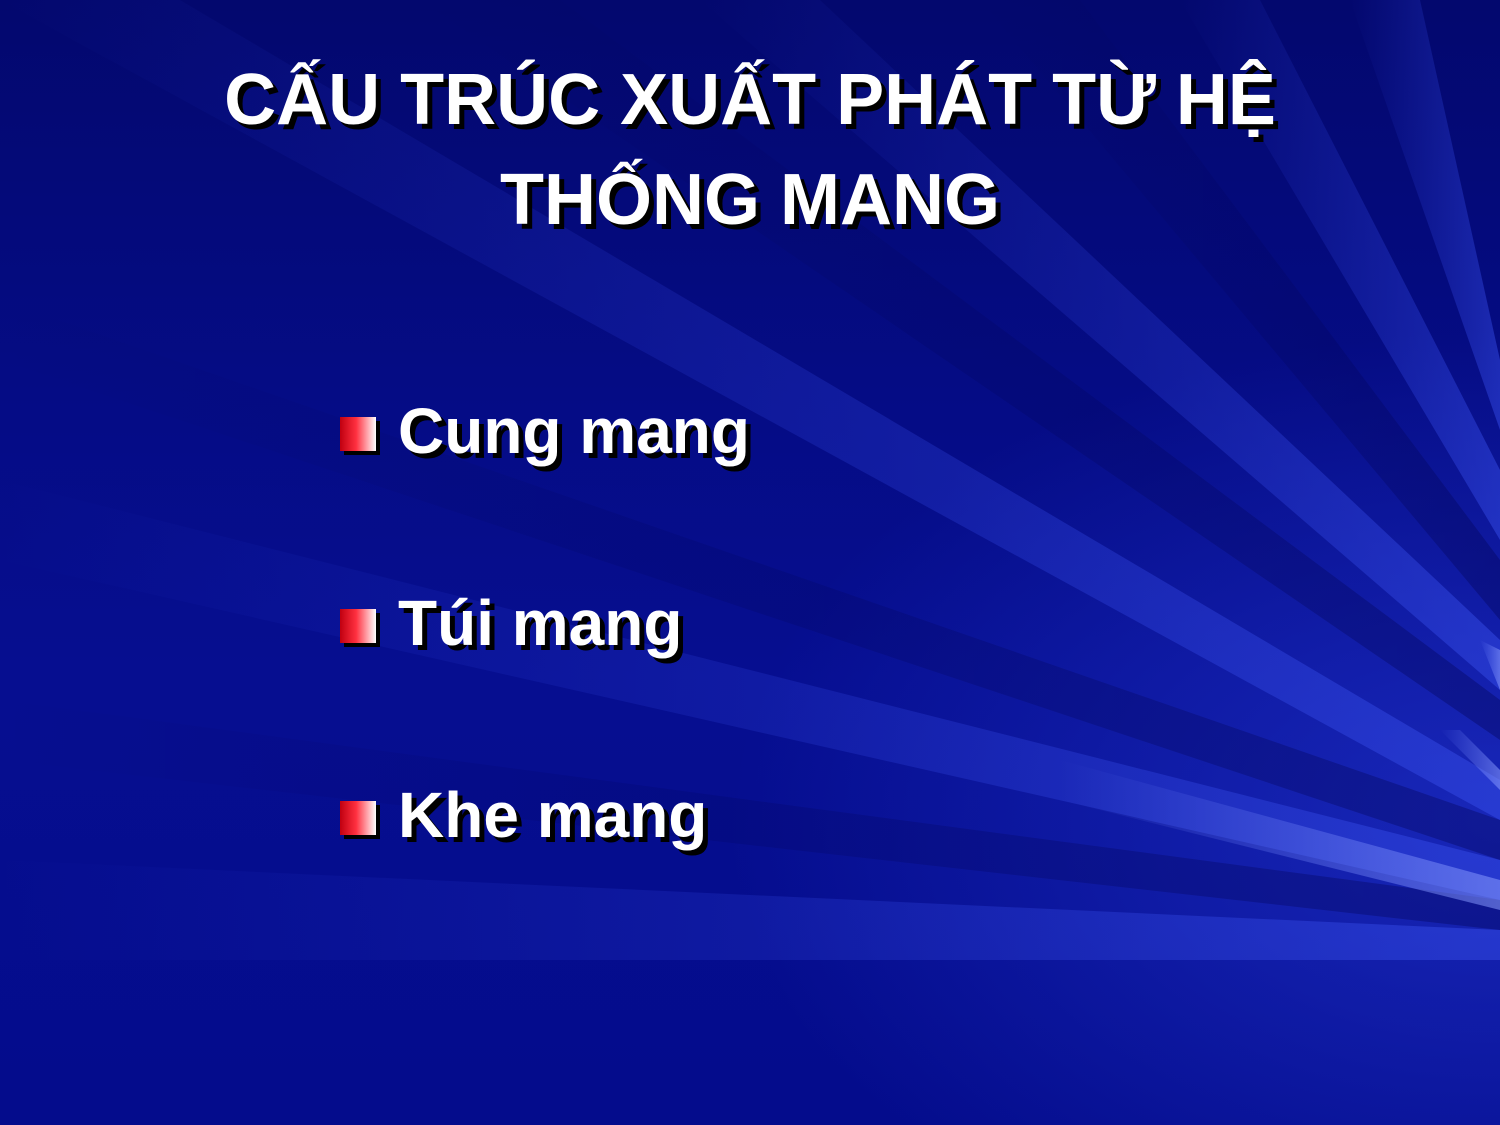  Describe the element at coordinates (574, 431) in the screenshot. I see `bullet-text: Cung mang` at that location.